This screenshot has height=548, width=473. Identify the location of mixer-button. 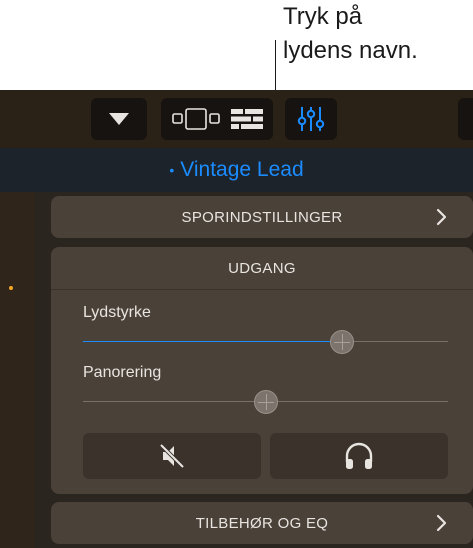
(311, 119).